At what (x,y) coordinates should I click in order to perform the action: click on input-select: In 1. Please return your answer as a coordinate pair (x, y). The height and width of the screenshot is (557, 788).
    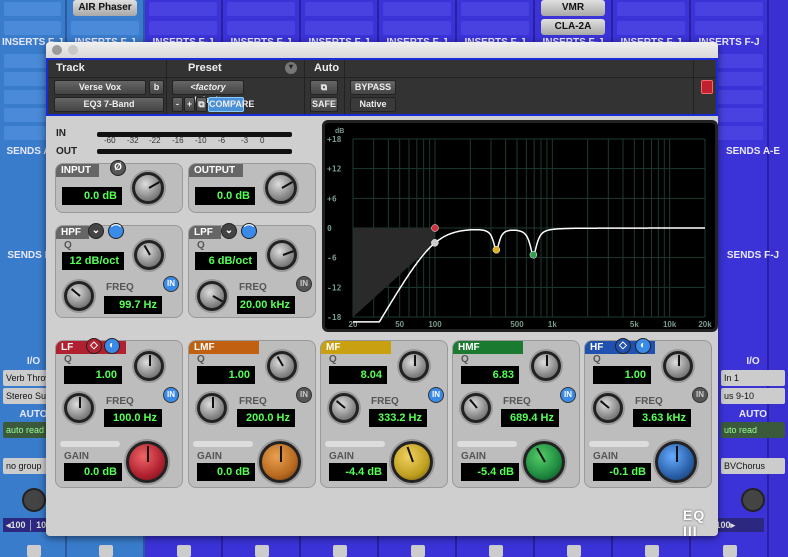
    Looking at the image, I should click on (753, 378).